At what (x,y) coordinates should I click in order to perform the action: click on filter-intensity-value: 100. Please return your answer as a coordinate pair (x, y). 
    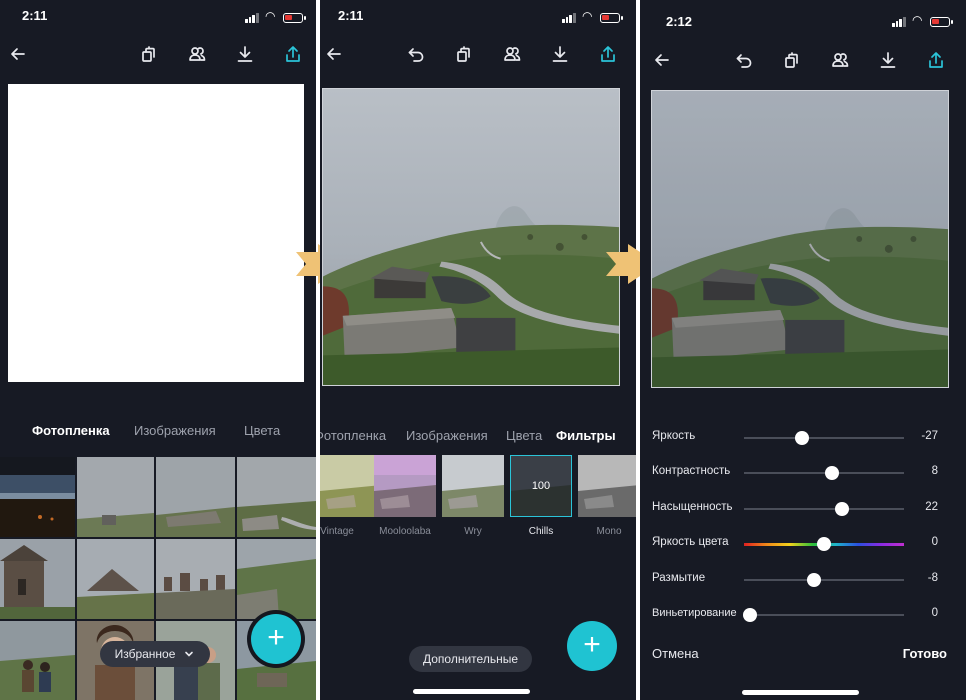
    Looking at the image, I should click on (541, 486).